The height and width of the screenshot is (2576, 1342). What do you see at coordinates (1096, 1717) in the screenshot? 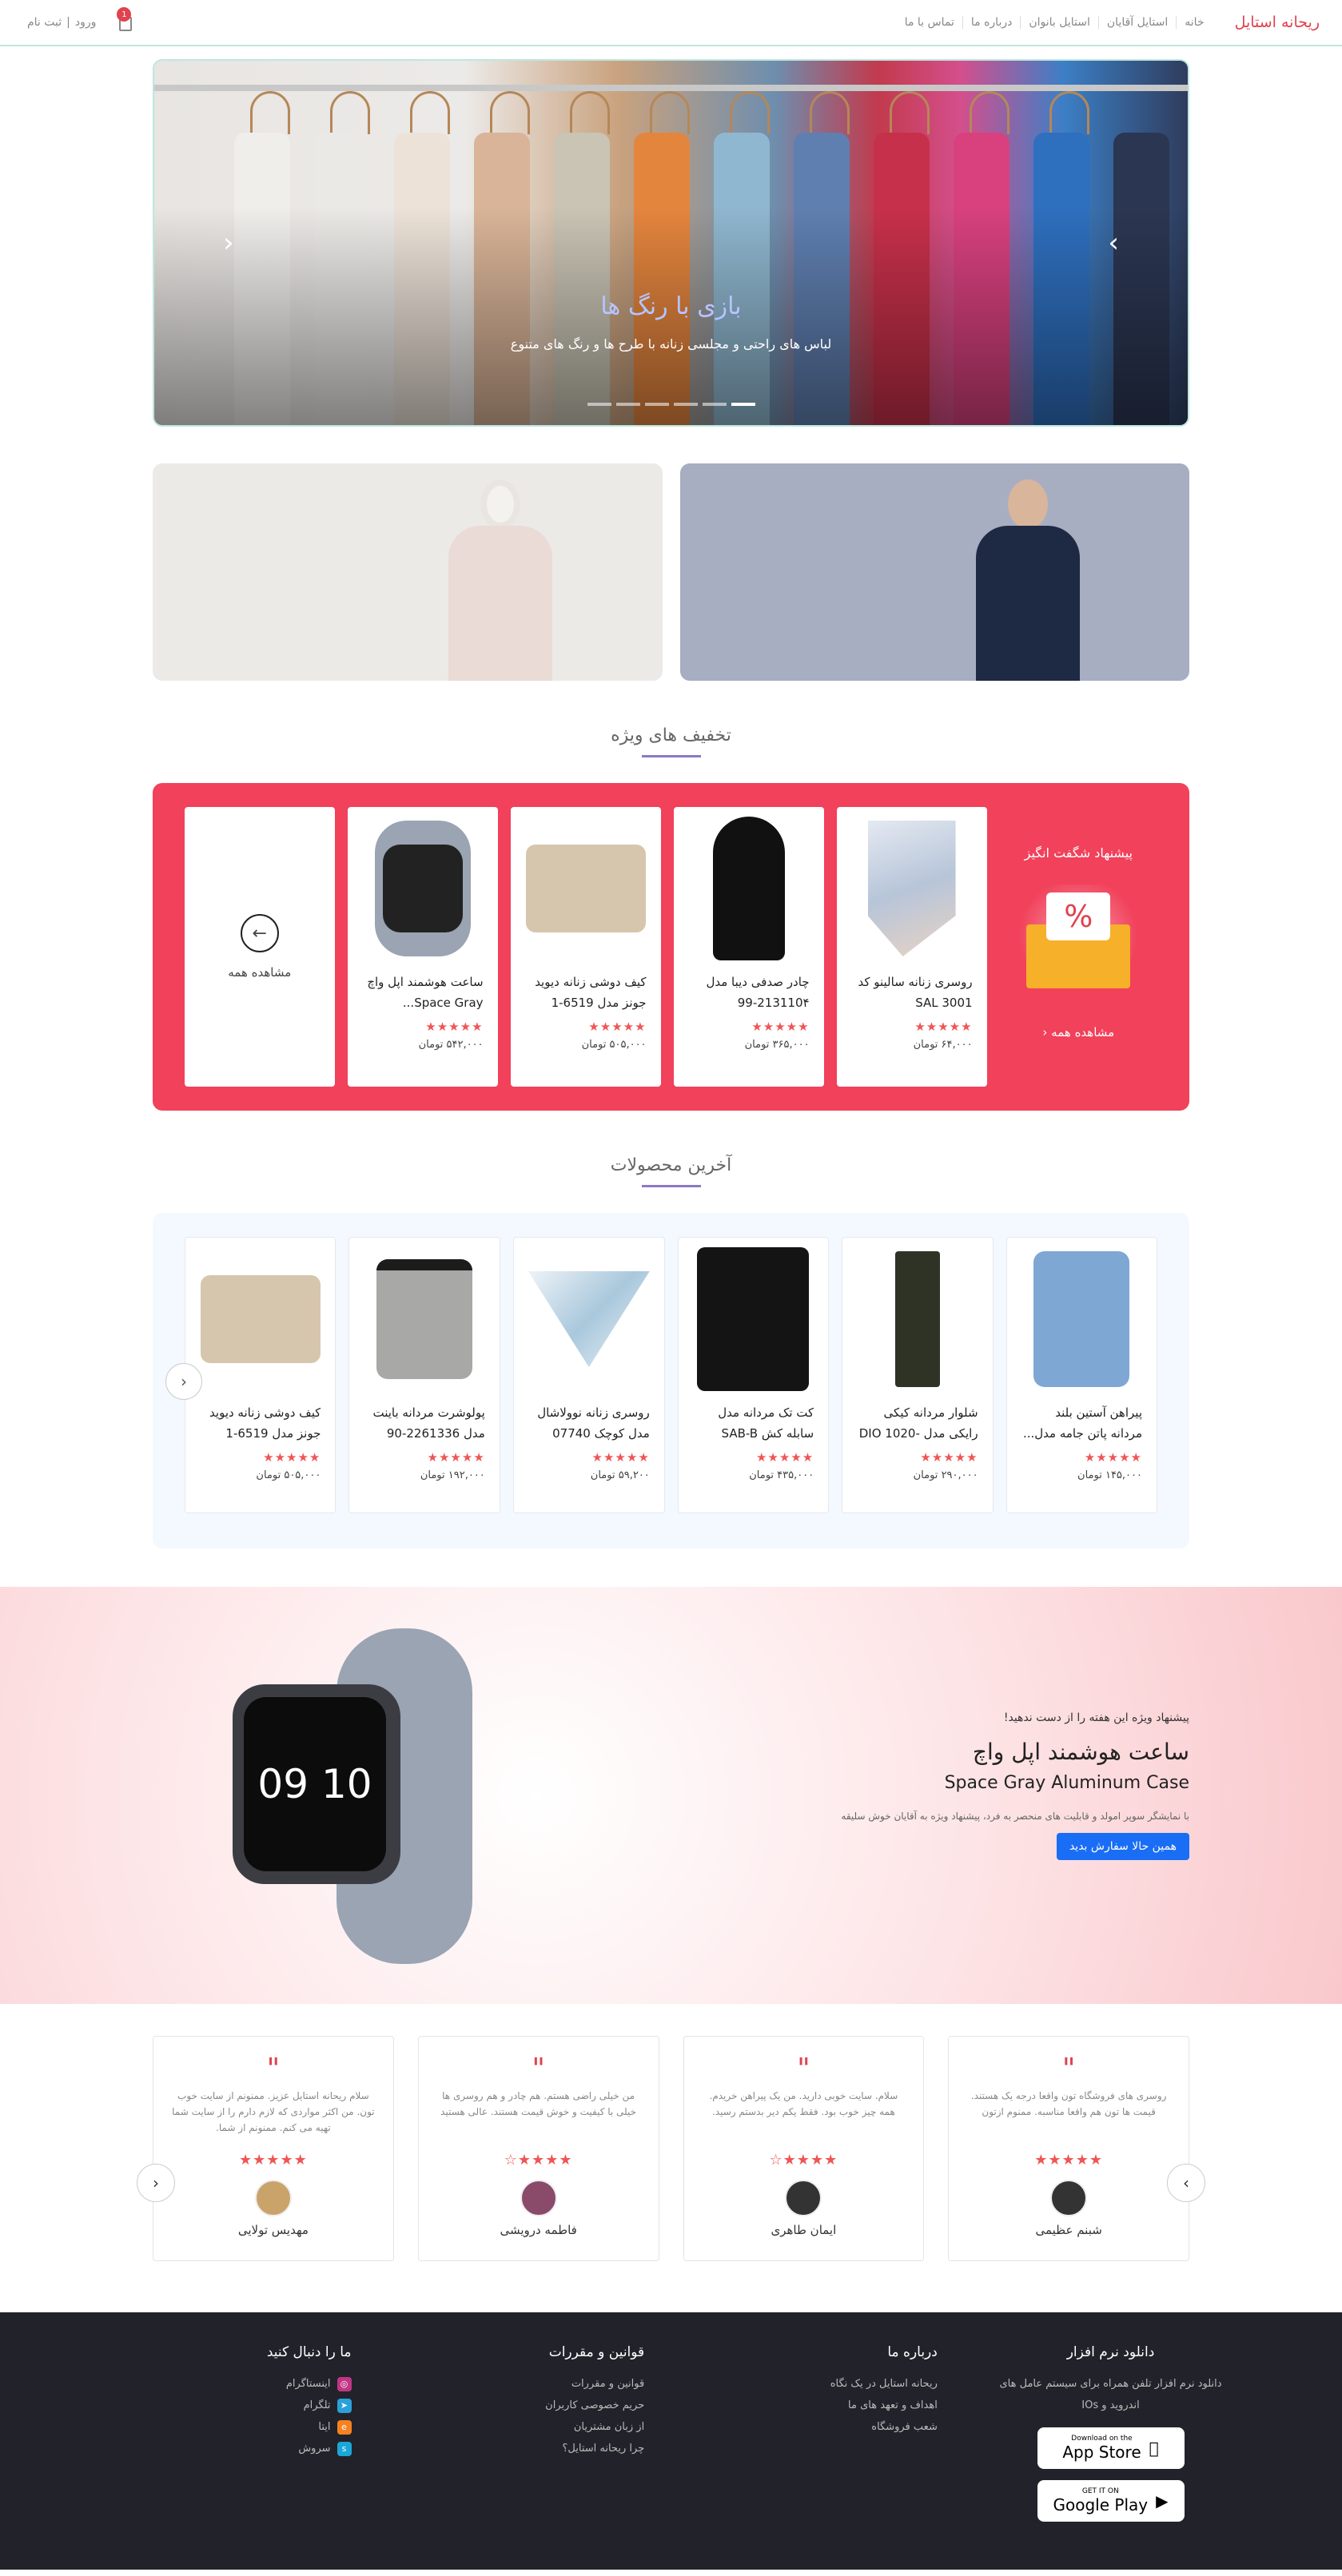
I see `feature-tagline: پیشنهاد ویژه این هفته را از دست ندهید!` at bounding box center [1096, 1717].